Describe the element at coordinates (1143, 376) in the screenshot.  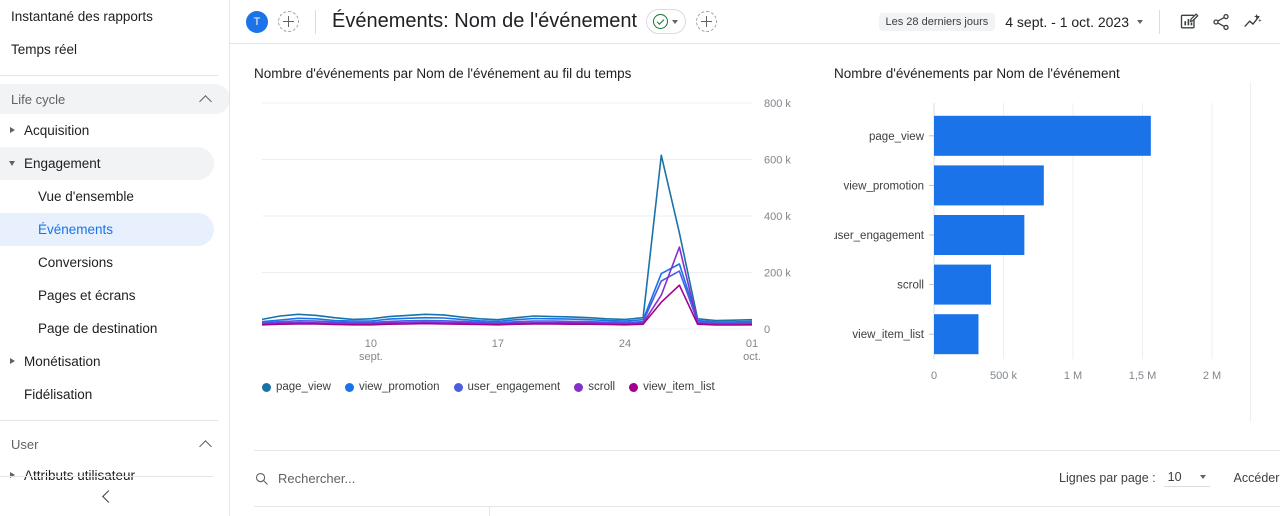
I see `x-axis-tick-label: 1,5 M` at that location.